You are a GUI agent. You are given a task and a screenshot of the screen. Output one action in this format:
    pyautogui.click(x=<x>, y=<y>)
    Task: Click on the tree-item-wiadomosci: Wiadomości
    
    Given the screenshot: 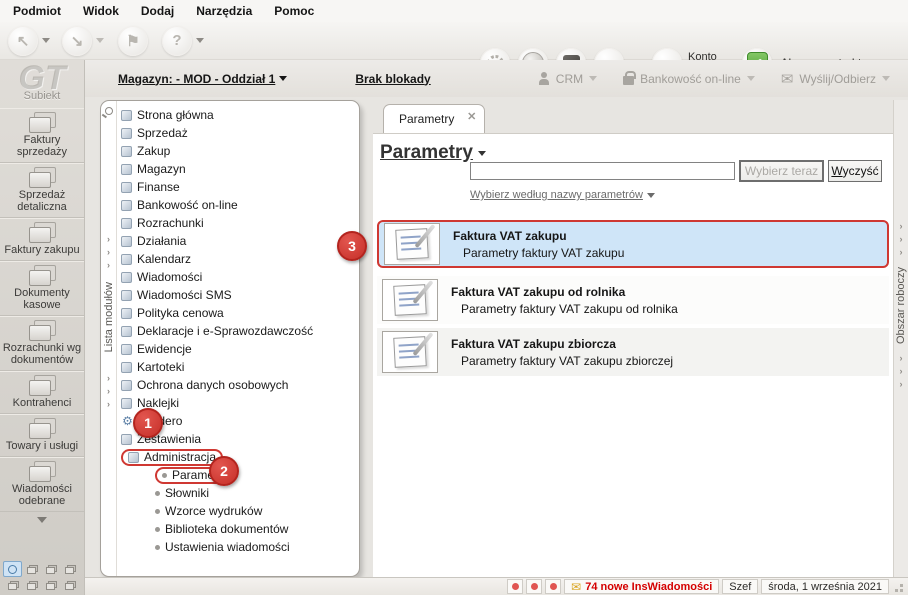 What is the action you would take?
    pyautogui.click(x=239, y=277)
    